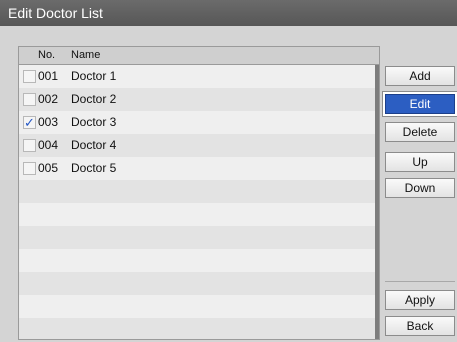 Image resolution: width=457 pixels, height=342 pixels. What do you see at coordinates (420, 188) in the screenshot?
I see `down-button: Down` at bounding box center [420, 188].